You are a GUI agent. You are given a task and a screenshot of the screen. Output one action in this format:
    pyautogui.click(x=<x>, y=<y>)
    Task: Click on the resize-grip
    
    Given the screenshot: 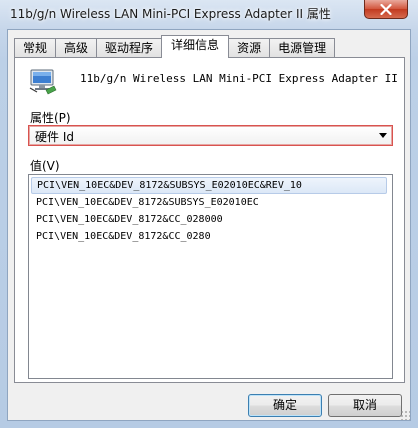 What is the action you would take?
    pyautogui.click(x=405, y=415)
    